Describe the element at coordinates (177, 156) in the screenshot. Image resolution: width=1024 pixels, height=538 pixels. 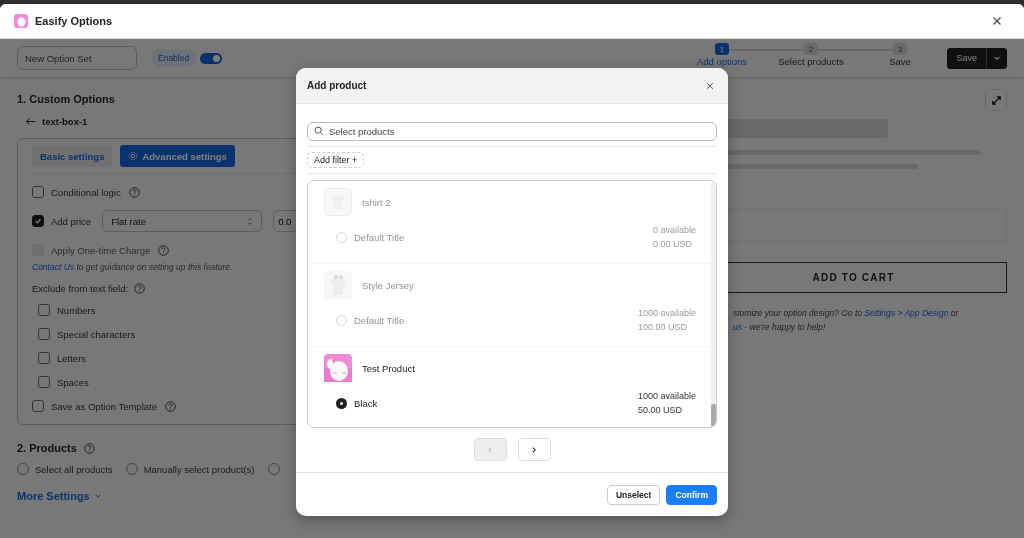
I see `settings-tab: Advanced settings` at that location.